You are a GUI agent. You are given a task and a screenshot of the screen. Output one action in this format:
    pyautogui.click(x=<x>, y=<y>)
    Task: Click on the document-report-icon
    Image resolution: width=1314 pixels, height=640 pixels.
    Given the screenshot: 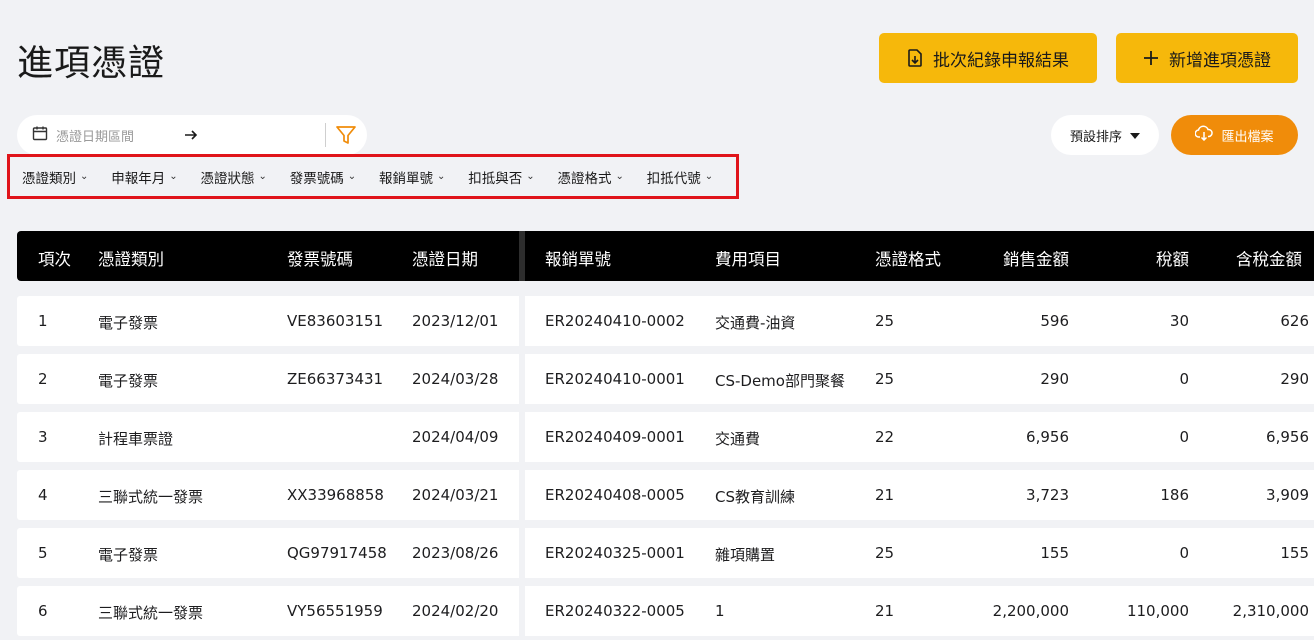 What is the action you would take?
    pyautogui.click(x=915, y=58)
    